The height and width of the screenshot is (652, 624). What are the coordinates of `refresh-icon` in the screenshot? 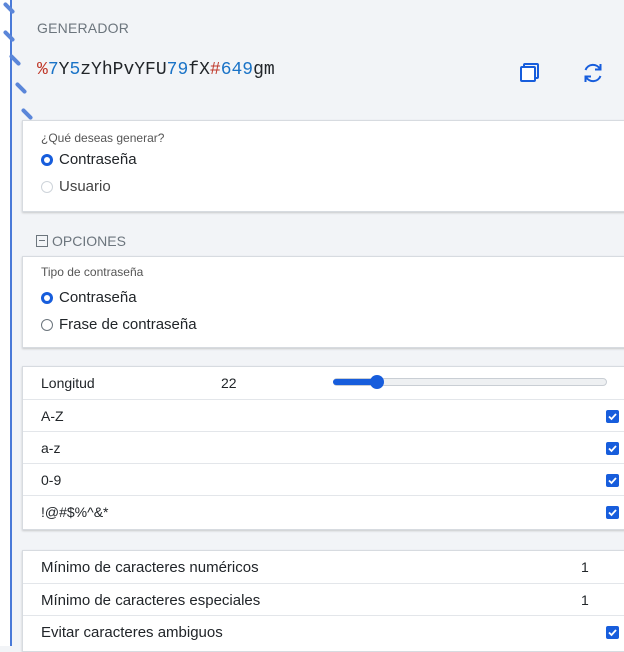 It's located at (593, 73).